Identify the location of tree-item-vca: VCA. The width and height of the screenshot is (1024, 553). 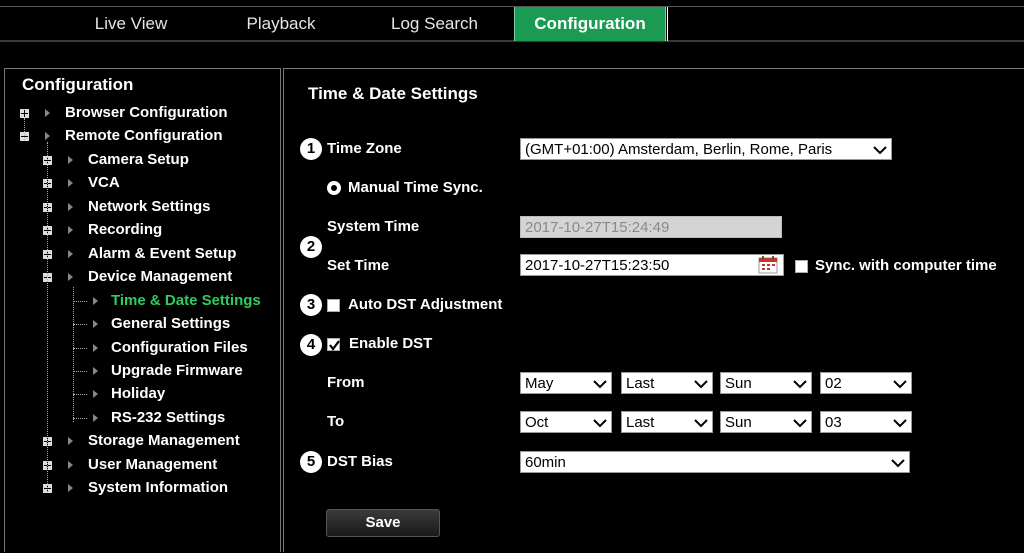
(104, 183).